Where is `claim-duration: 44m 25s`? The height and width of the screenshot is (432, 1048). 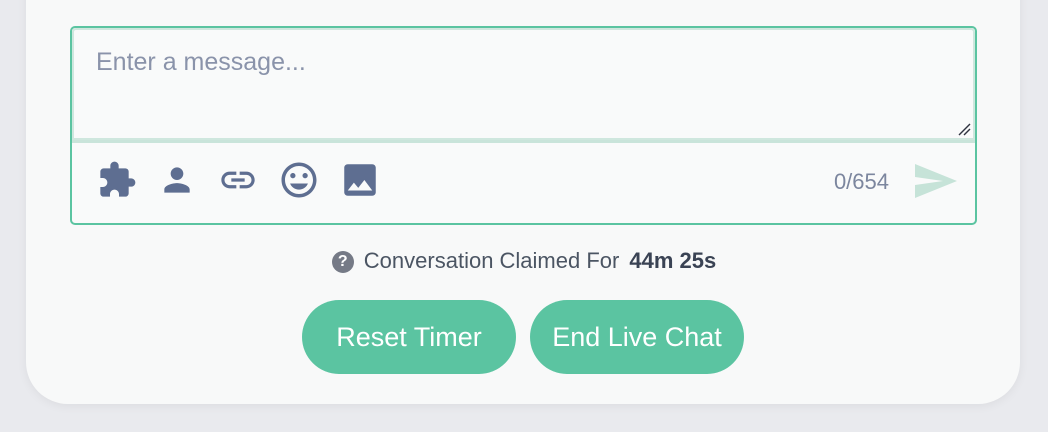 claim-duration: 44m 25s is located at coordinates (673, 260).